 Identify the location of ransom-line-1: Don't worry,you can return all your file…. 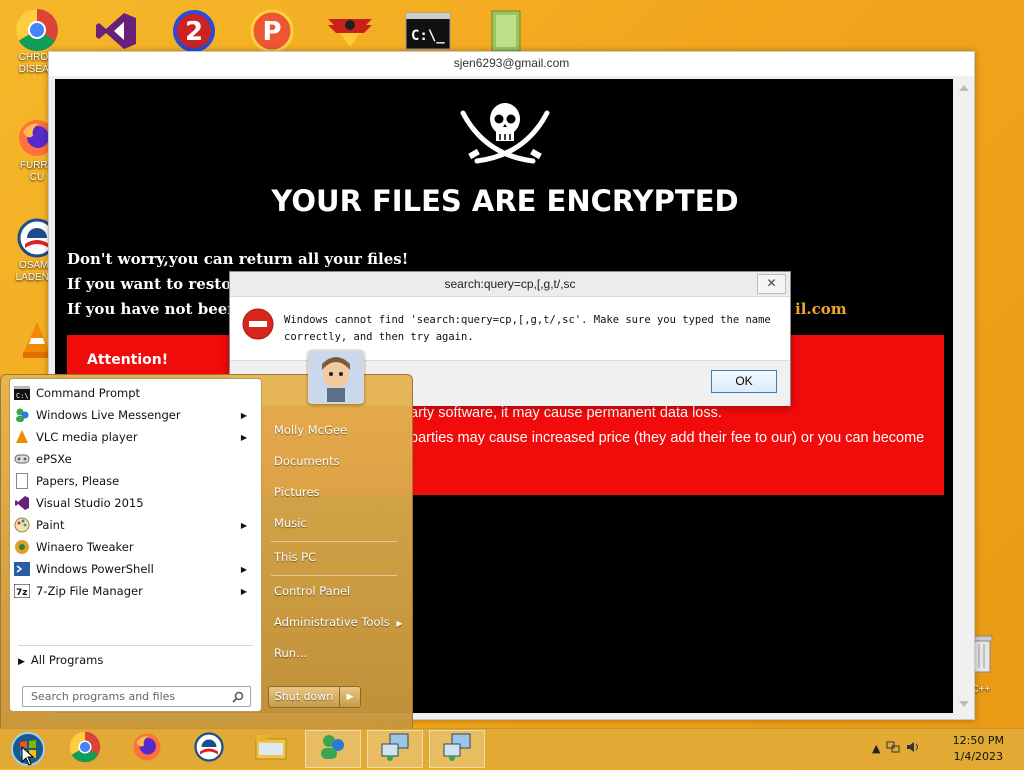
(238, 259).